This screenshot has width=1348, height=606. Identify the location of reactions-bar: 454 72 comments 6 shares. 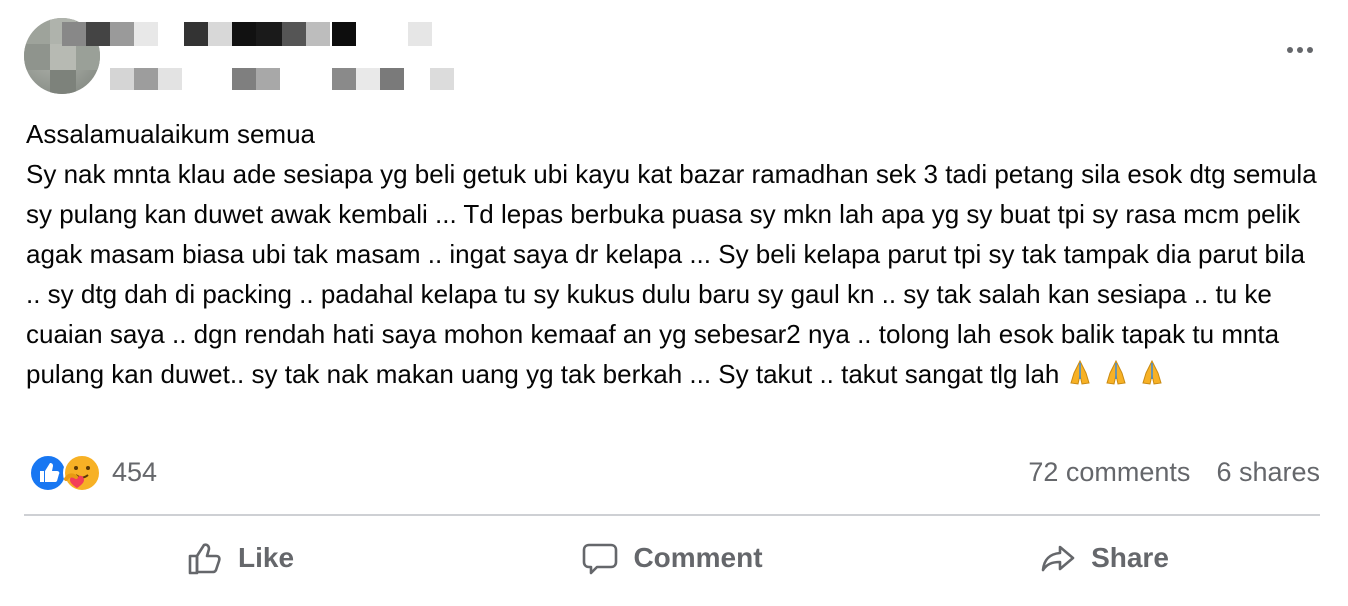
(673, 473).